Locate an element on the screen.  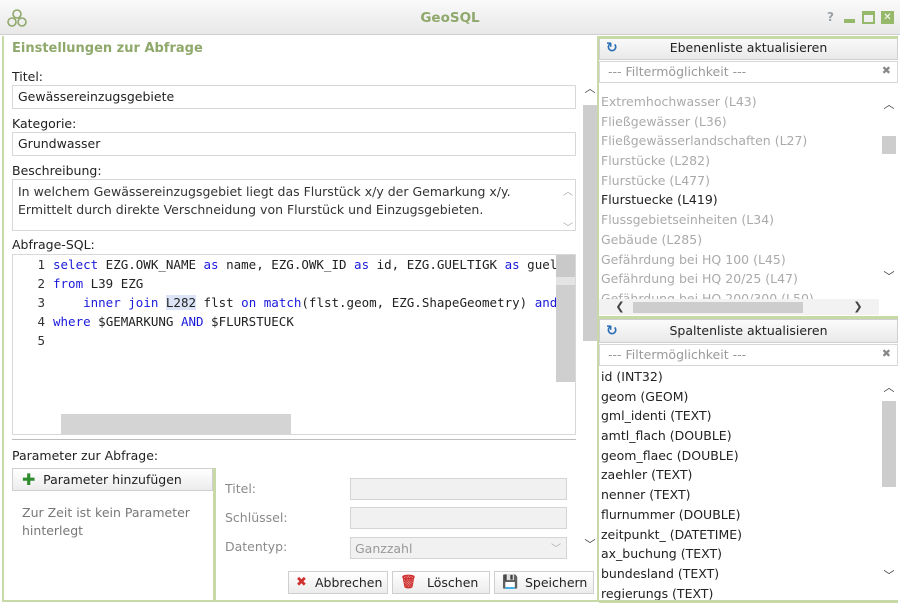
cancel-label: Abbrechen is located at coordinates (349, 582).